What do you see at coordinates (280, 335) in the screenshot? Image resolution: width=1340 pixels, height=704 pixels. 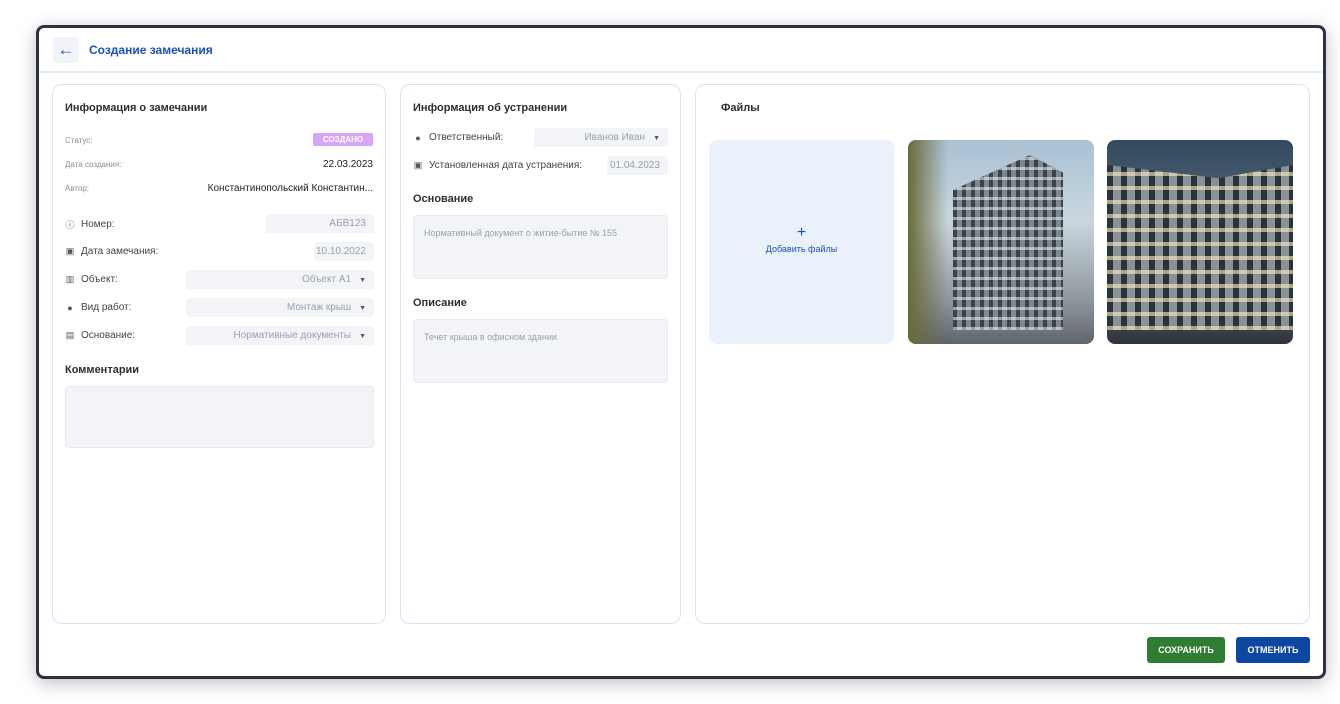 I see `basis-select: Нормативные документы ▼` at bounding box center [280, 335].